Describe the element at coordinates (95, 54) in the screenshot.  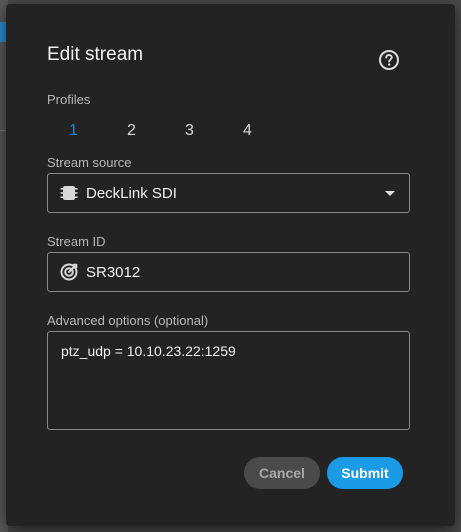
I see `dialog-title: Edit stream` at that location.